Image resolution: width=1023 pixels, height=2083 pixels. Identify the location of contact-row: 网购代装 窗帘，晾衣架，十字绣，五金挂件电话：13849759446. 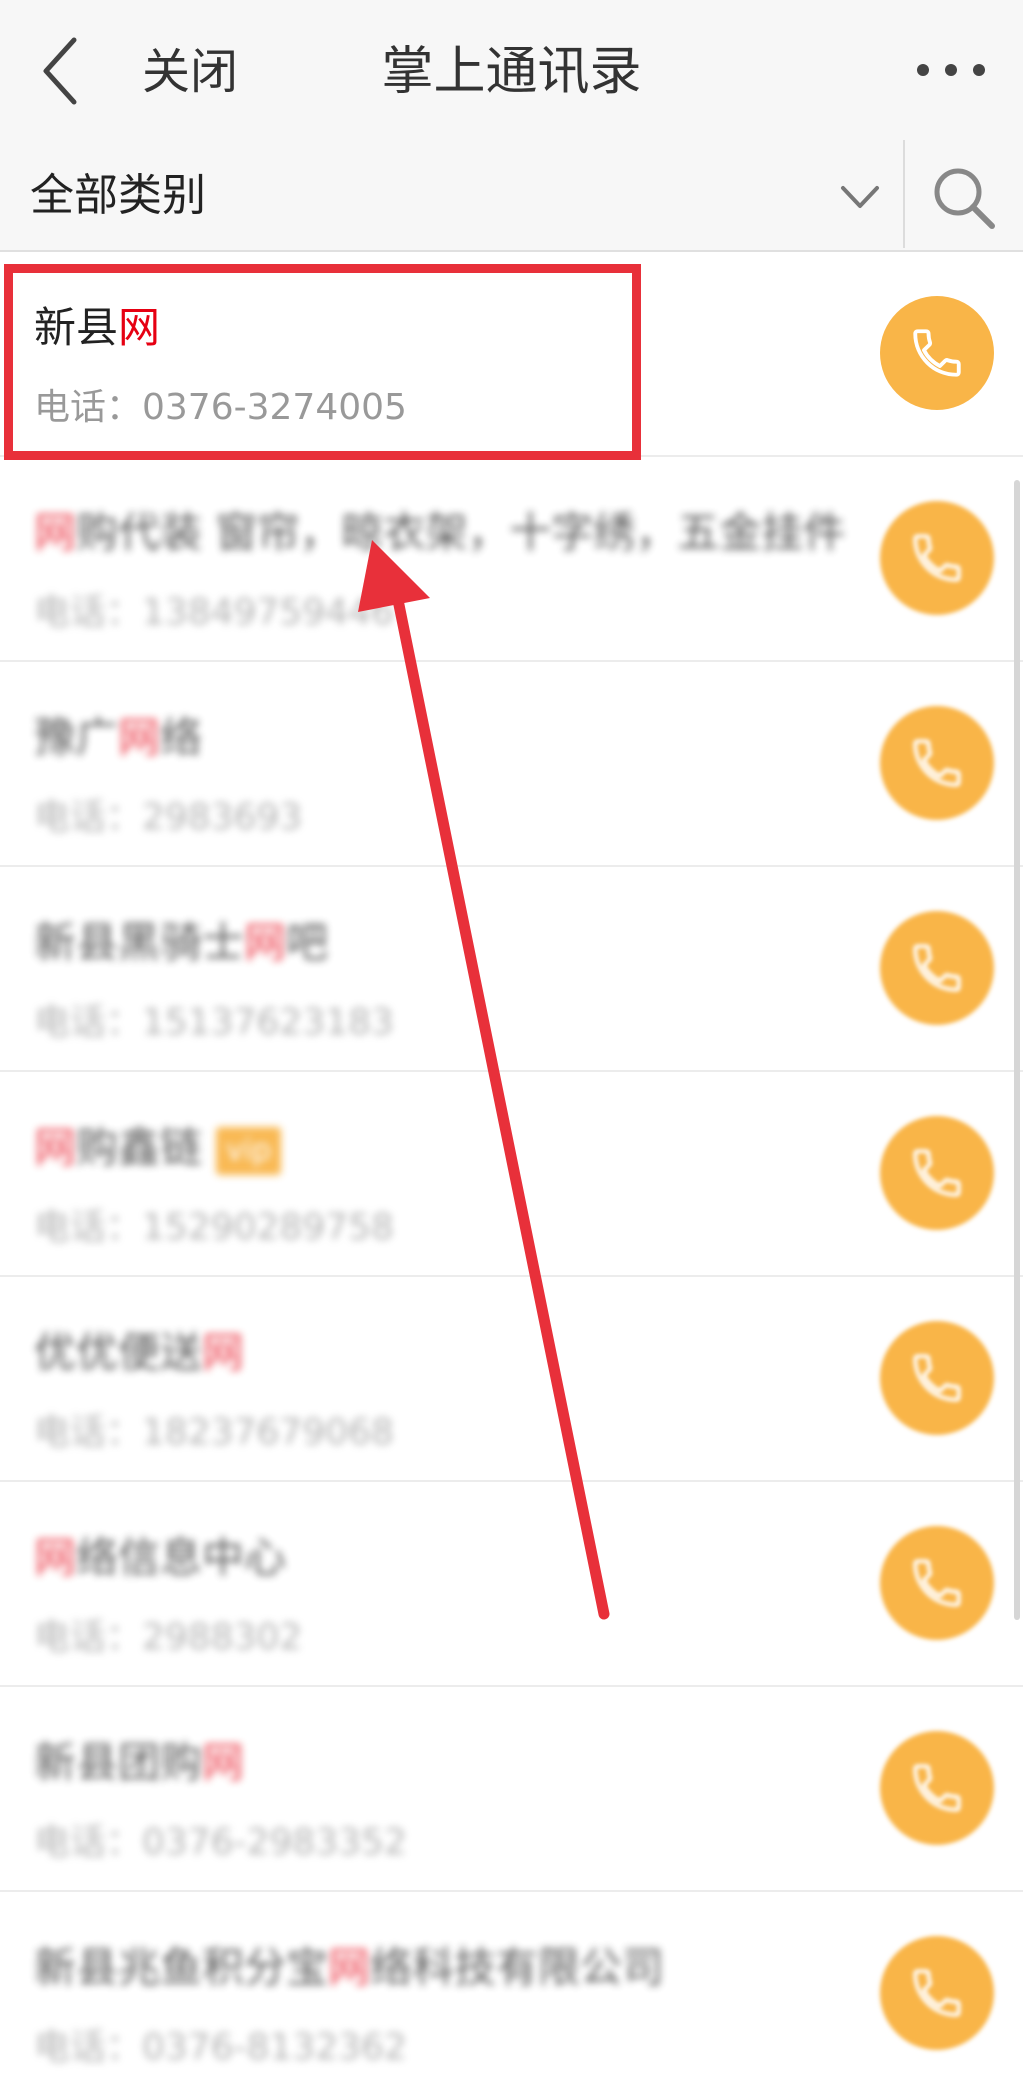
(511, 559).